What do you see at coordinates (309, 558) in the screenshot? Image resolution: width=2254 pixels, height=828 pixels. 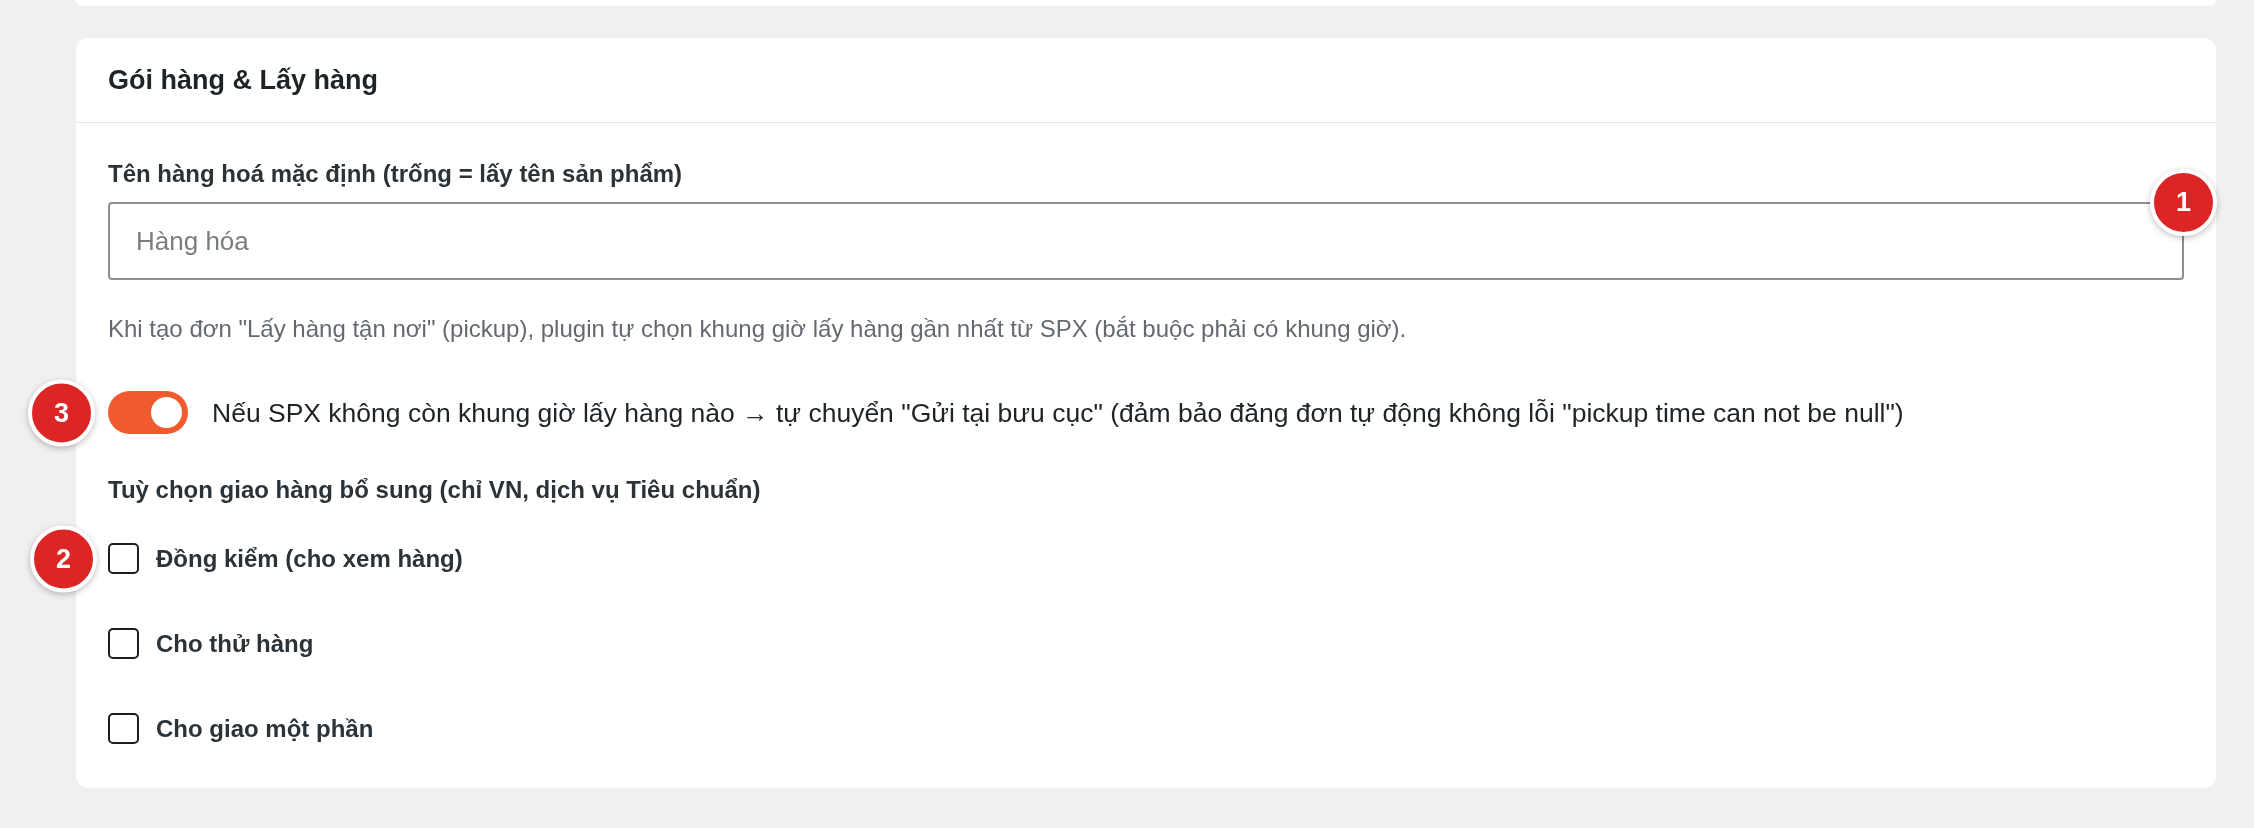 I see `checkbox-label: Đồng kiểm (cho xem hàng)` at bounding box center [309, 558].